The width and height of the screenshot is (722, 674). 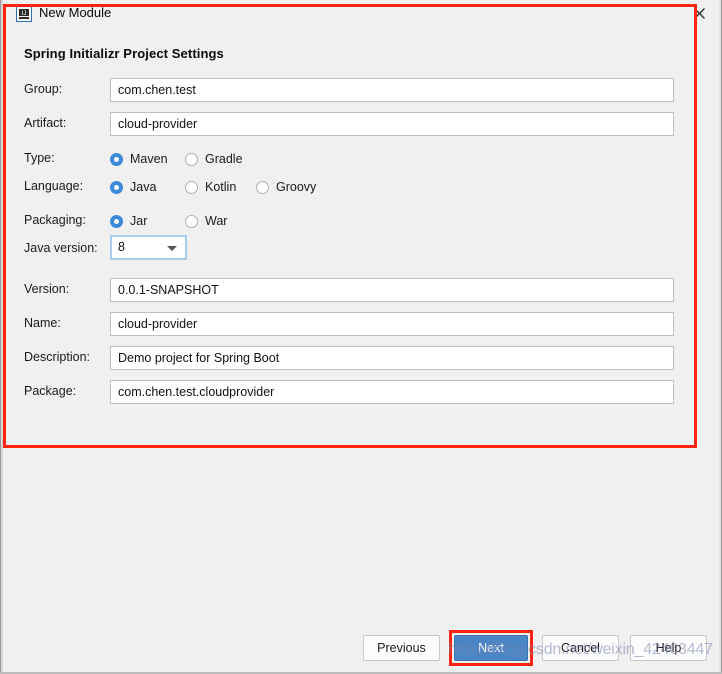 I want to click on artifact-value: cloud-provider, so click(x=158, y=124).